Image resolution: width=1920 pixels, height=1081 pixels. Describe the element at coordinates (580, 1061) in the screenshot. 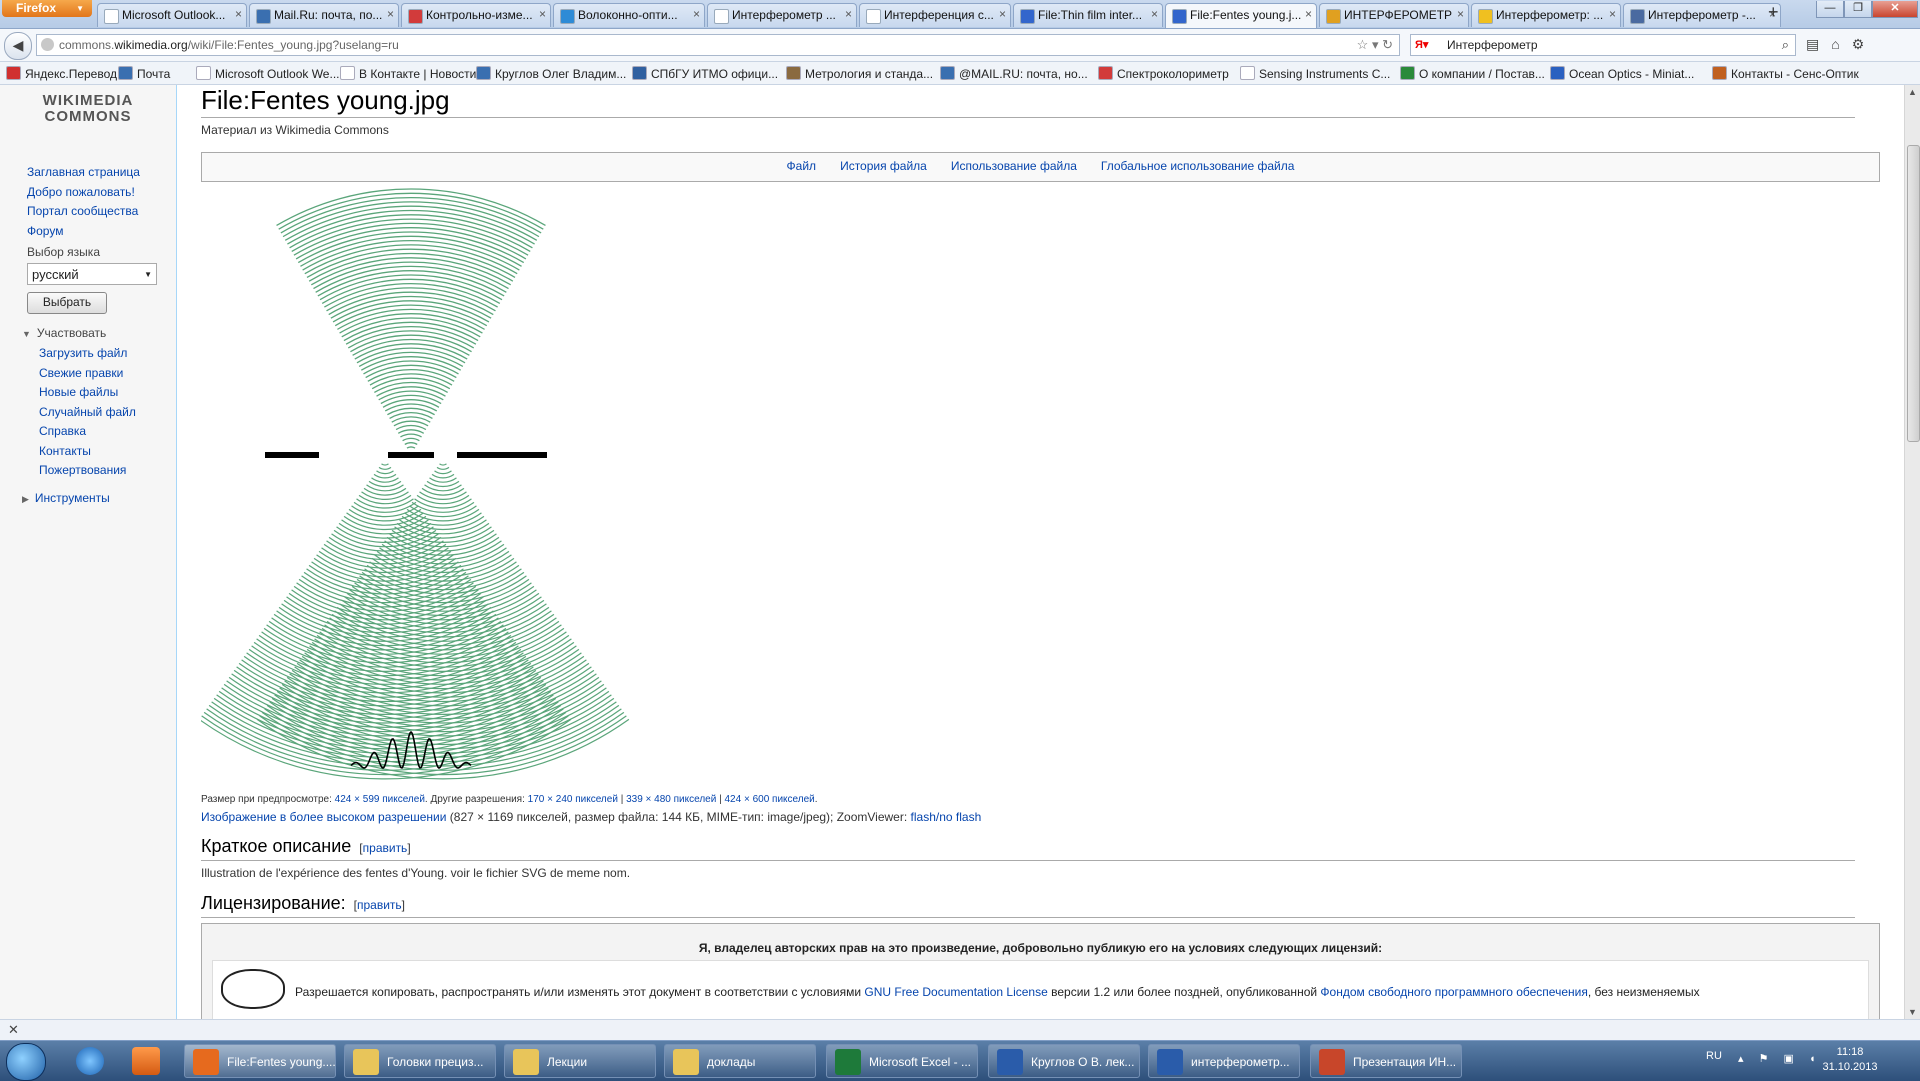

I see `taskbar-window-button: Лекции` at that location.